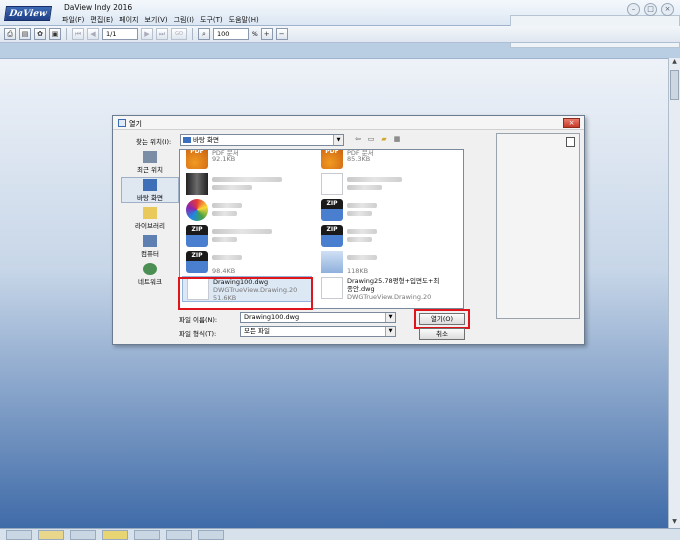  Describe the element at coordinates (262, 140) in the screenshot. I see `look-in-select: 바탕 화면 ▼` at that location.